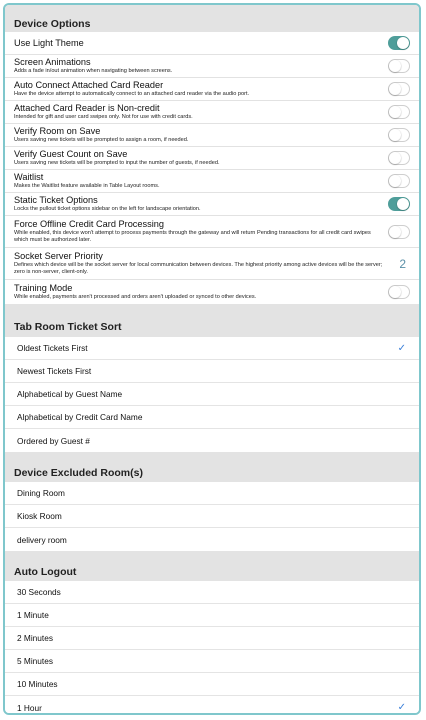 The width and height of the screenshot is (426, 720). What do you see at coordinates (39, 516) in the screenshot?
I see `room-label: Kiosk Room` at bounding box center [39, 516].